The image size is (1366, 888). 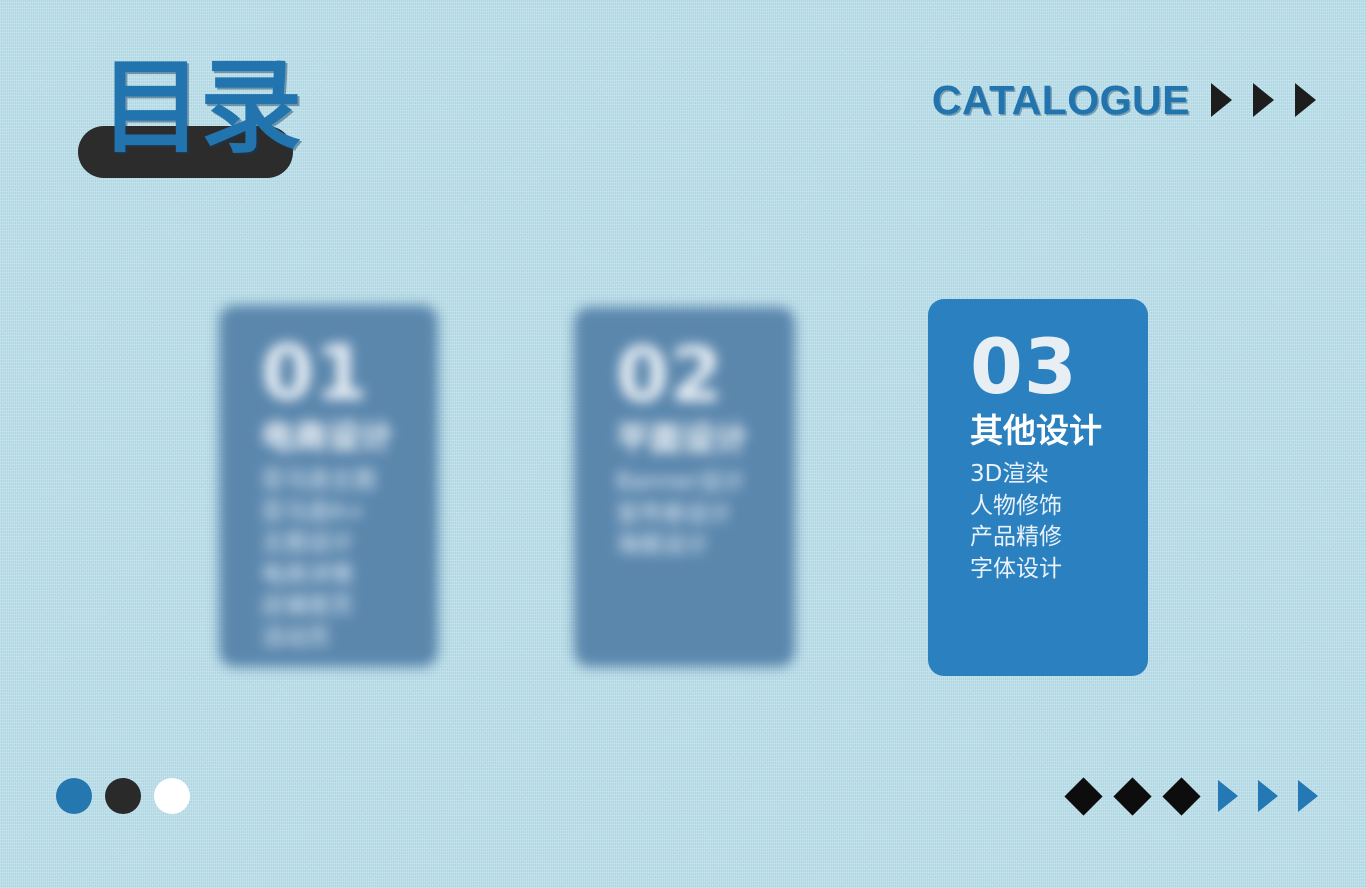 I want to click on card-heading: 电商设计, so click(x=327, y=436).